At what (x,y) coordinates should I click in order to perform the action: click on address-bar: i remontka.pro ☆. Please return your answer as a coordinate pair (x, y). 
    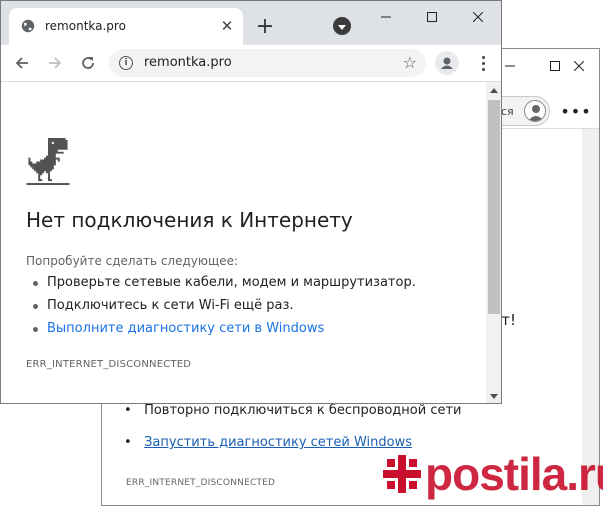
    Looking at the image, I should click on (267, 63).